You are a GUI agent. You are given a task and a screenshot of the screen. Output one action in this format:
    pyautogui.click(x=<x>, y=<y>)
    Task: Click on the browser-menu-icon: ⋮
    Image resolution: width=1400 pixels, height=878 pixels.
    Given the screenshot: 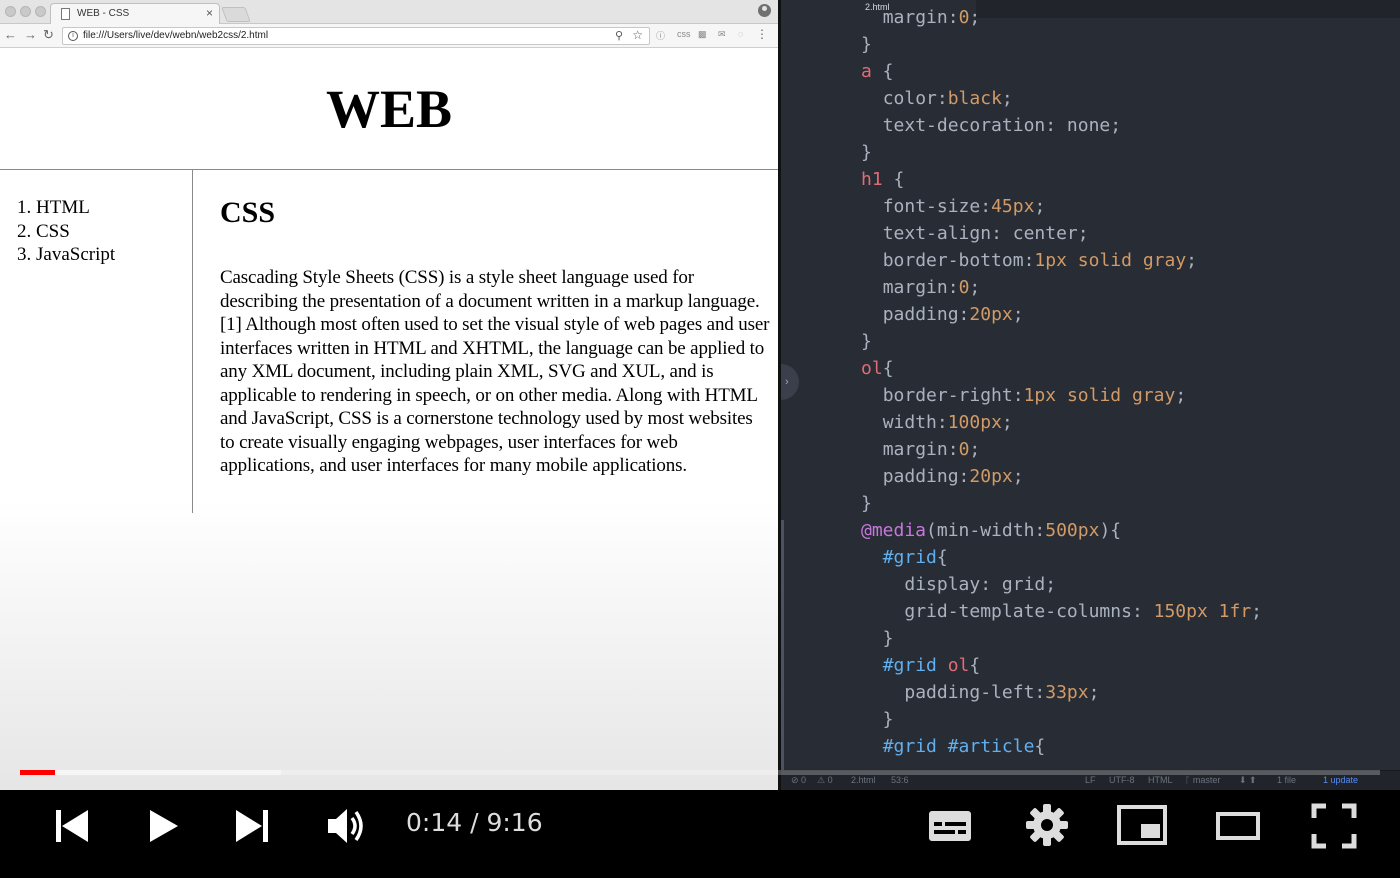 What is the action you would take?
    pyautogui.click(x=762, y=34)
    